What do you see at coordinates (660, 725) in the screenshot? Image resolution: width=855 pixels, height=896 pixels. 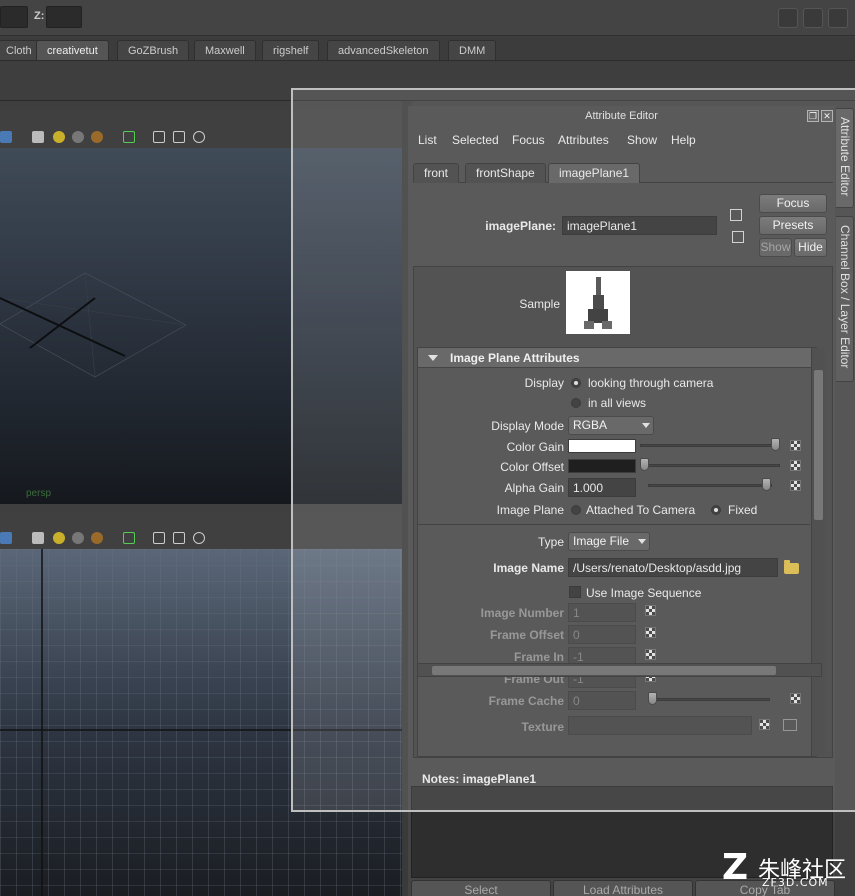 I see `texture-field` at bounding box center [660, 725].